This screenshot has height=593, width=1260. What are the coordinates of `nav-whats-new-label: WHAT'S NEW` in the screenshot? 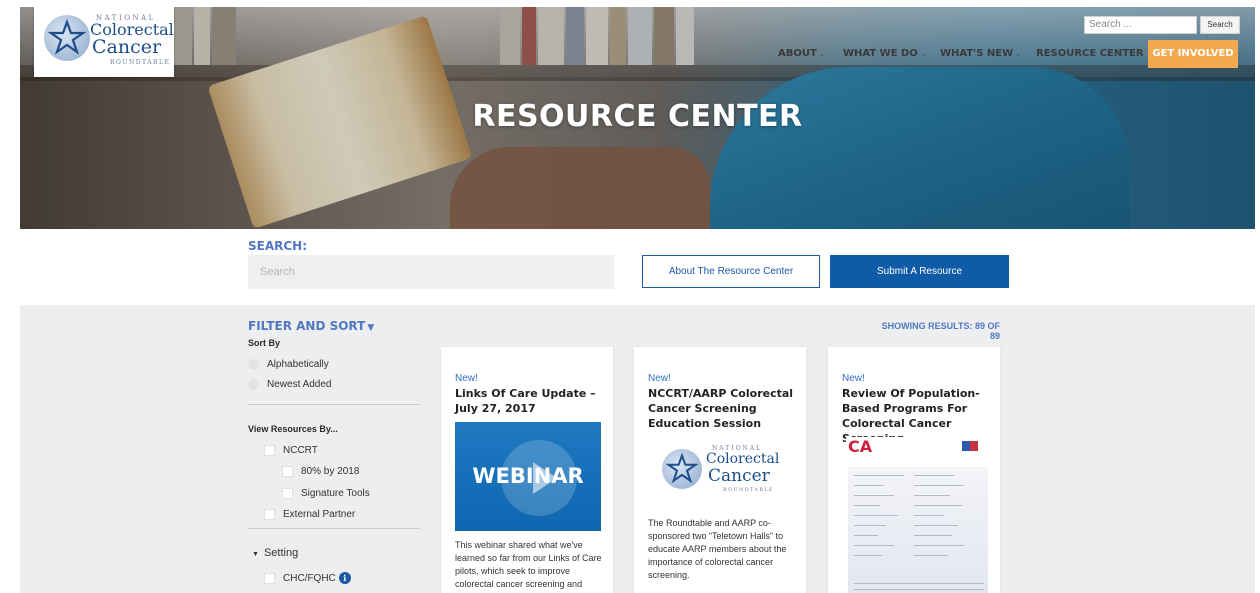 It's located at (977, 53).